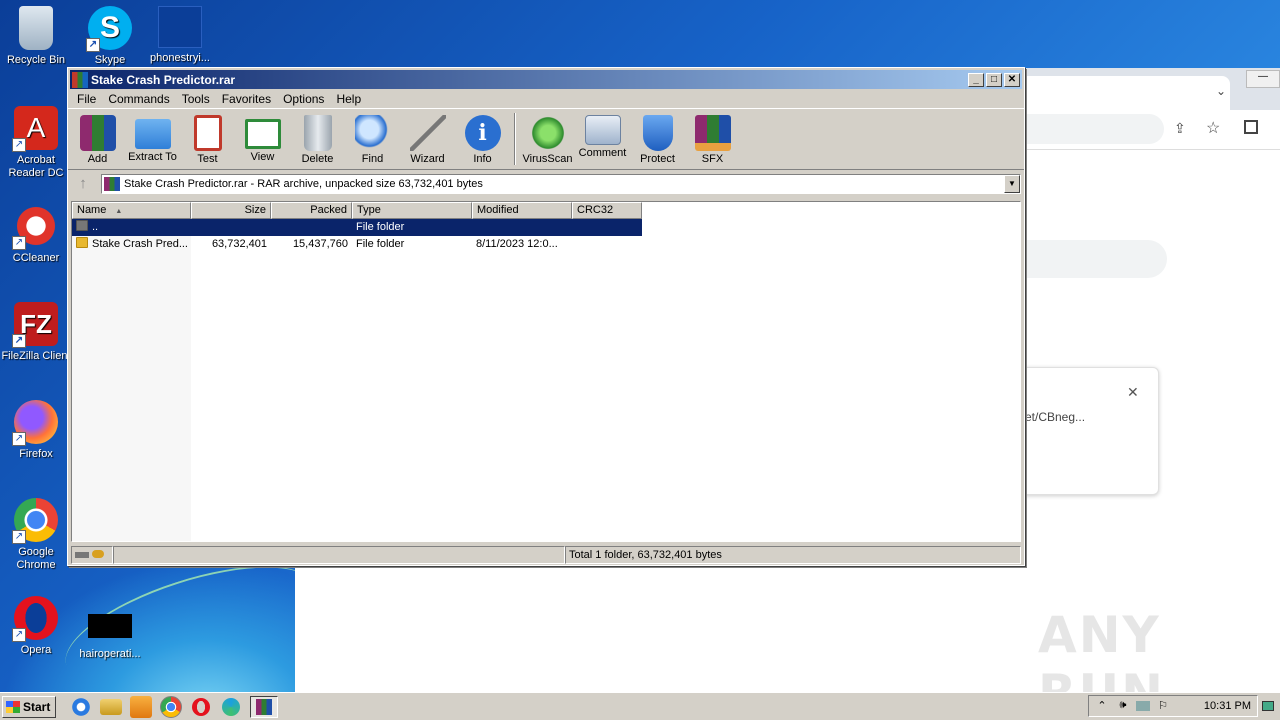 The width and height of the screenshot is (1280, 720). Describe the element at coordinates (86, 99) in the screenshot. I see `menu-file: File` at that location.